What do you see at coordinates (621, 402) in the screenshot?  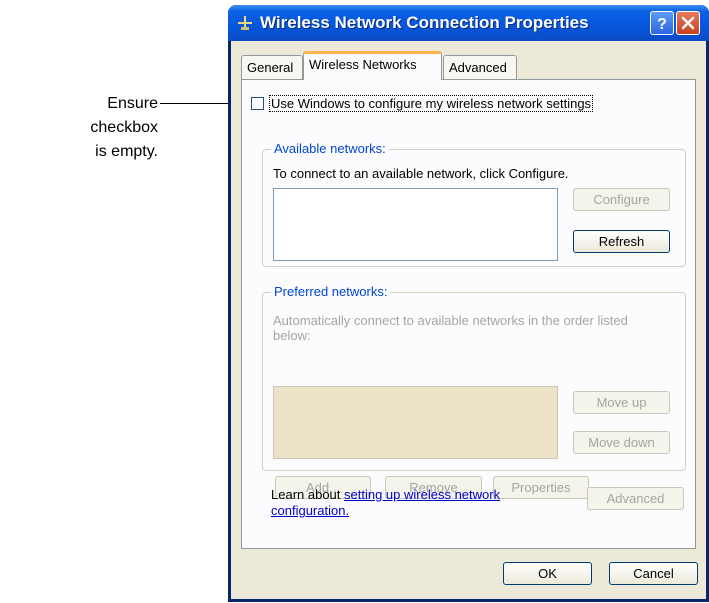 I see `move-up-button: Move up` at bounding box center [621, 402].